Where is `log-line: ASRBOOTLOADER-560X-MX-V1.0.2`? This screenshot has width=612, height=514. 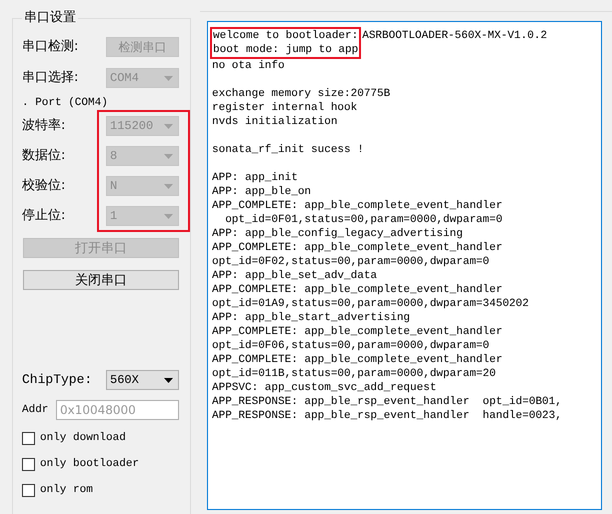
log-line: ASRBOOTLOADER-560X-MX-V1.0.2 is located at coordinates (455, 36).